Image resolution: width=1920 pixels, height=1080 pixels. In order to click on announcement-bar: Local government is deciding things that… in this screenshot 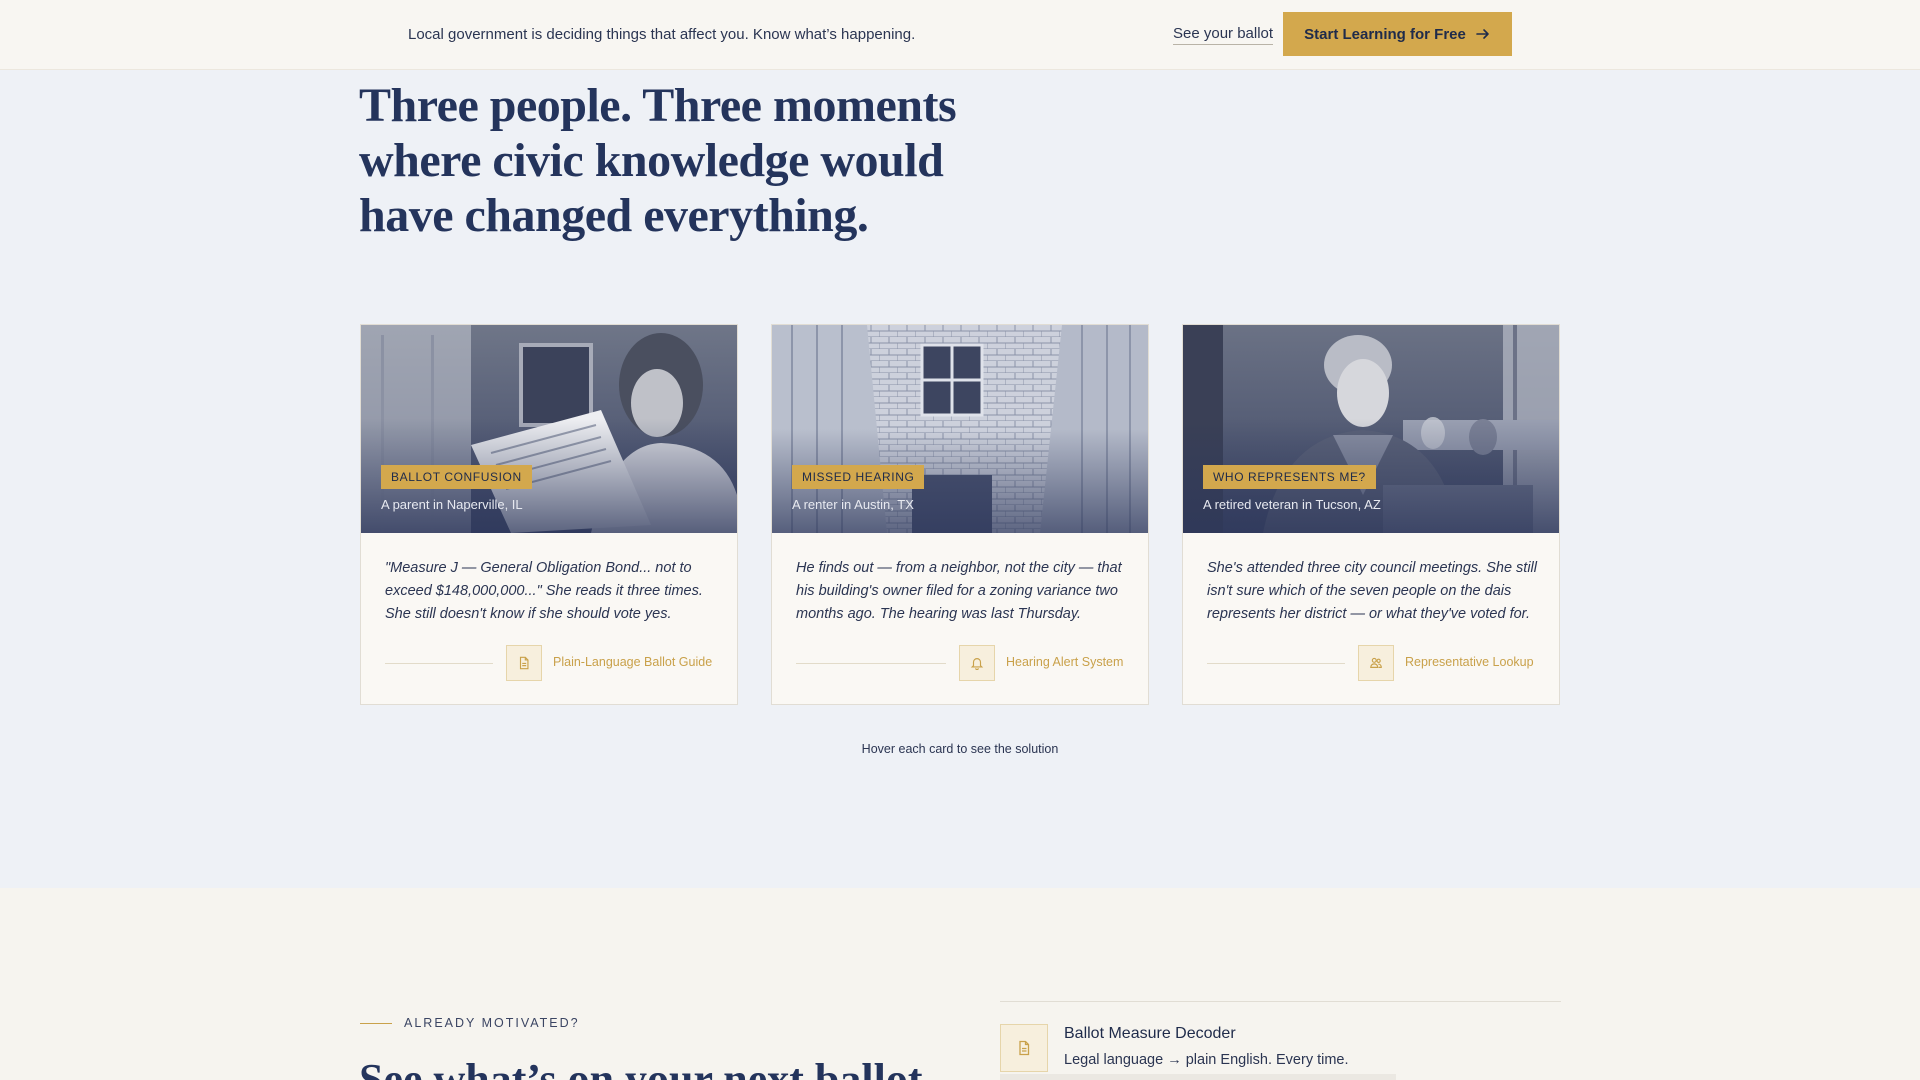, I will do `click(960, 35)`.